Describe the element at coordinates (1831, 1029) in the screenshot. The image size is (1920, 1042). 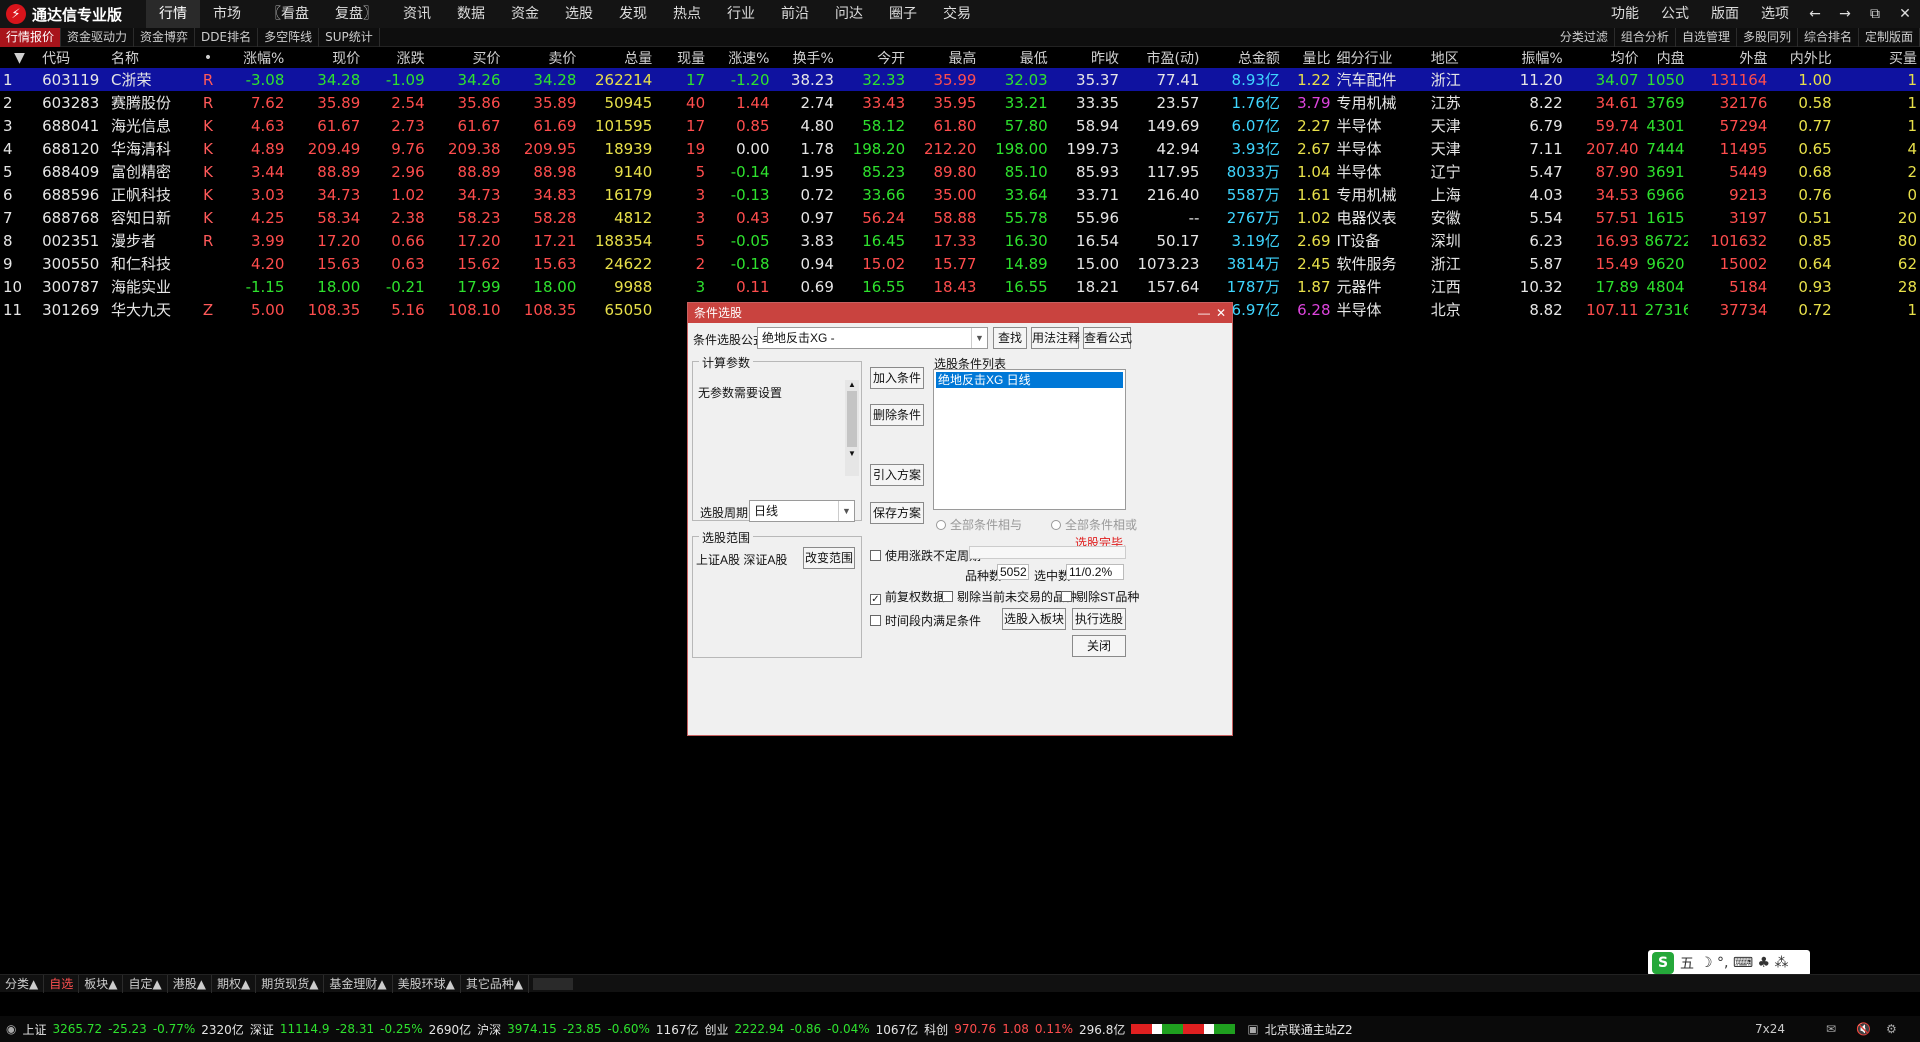
I see `message-icon: ✉` at that location.